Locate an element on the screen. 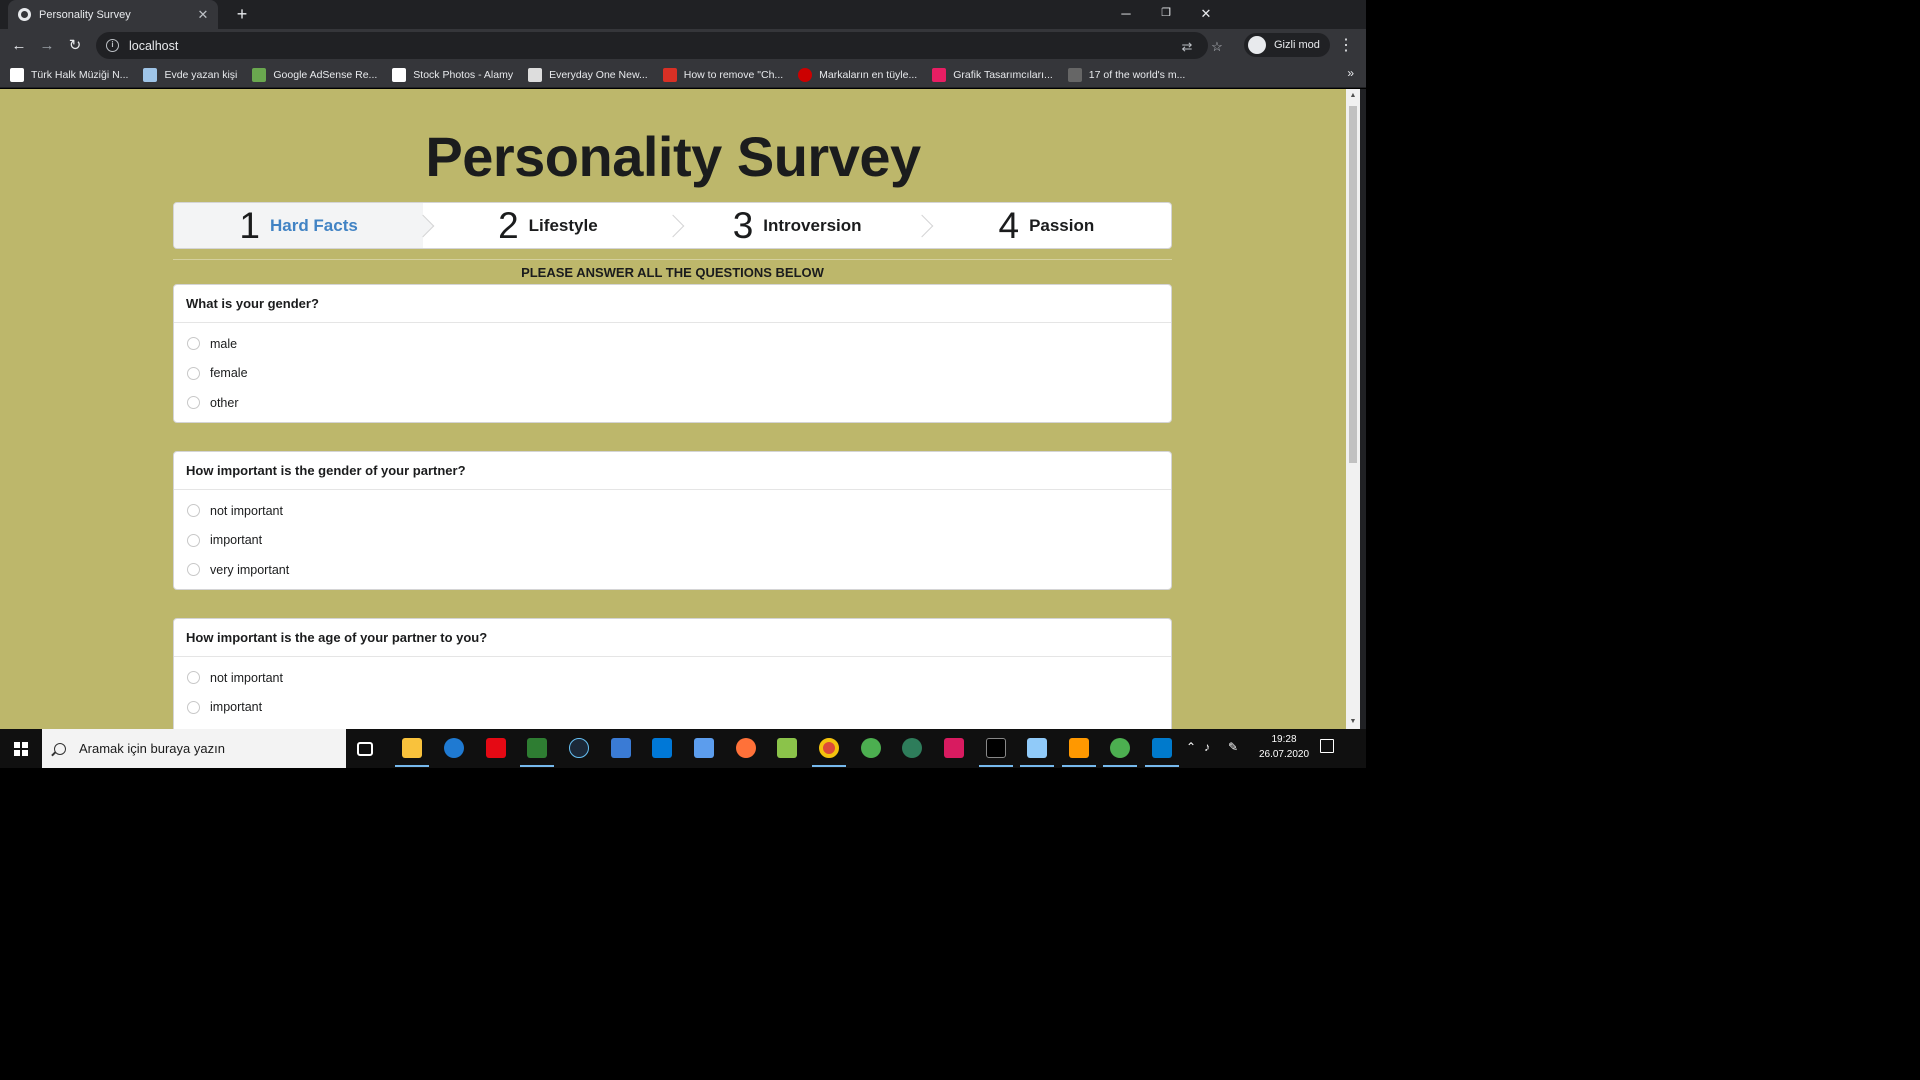 The image size is (1920, 1080). taskbar-search: Aramak için buraya yazın is located at coordinates (194, 748).